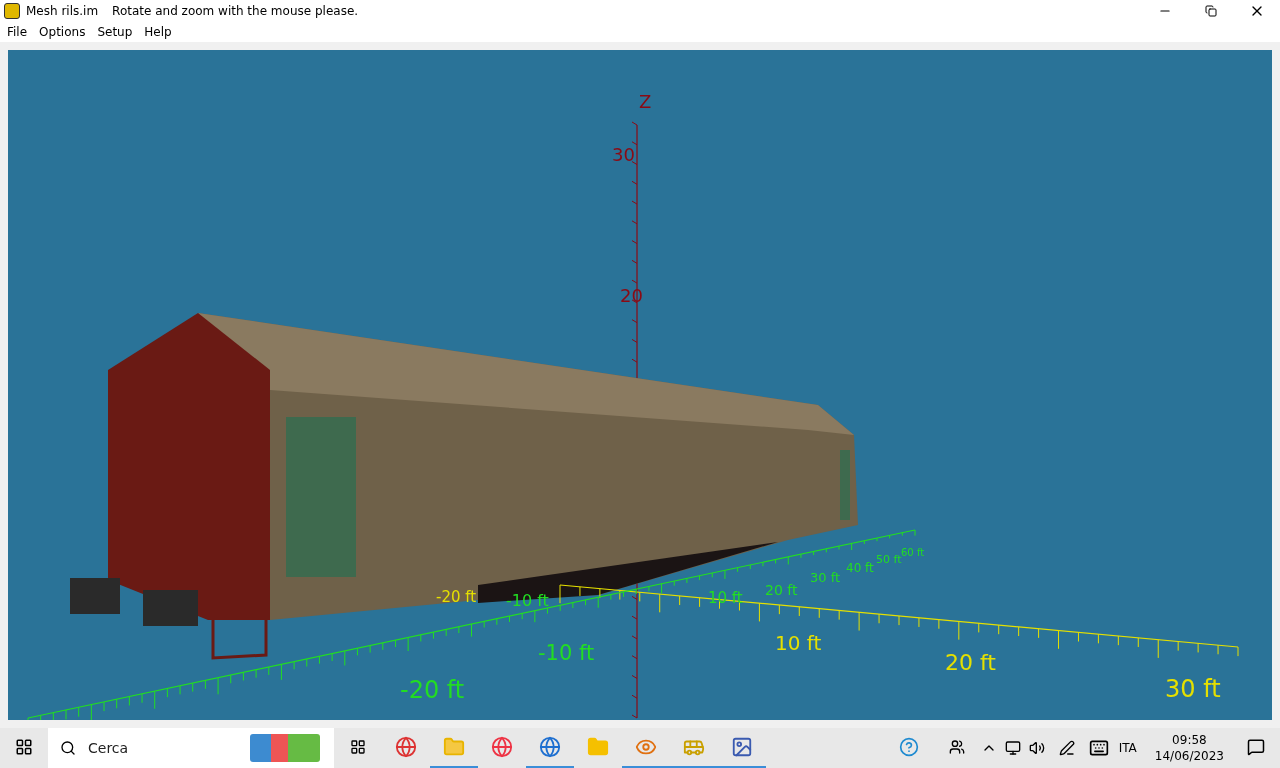 The height and width of the screenshot is (768, 1280). Describe the element at coordinates (1256, 747) in the screenshot. I see `notification-icon` at that location.